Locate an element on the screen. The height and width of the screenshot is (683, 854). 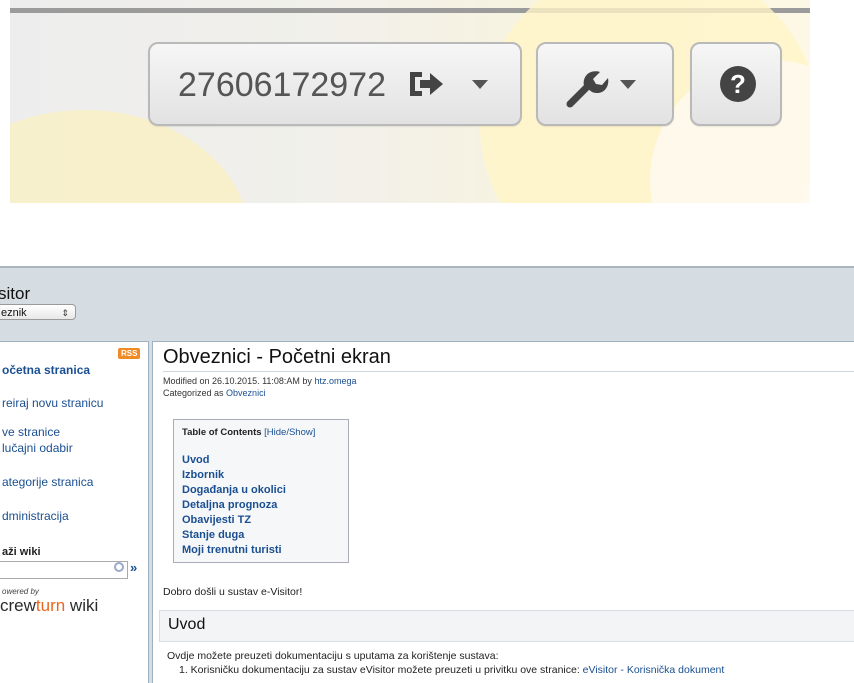
sign-out-icon is located at coordinates (426, 84).